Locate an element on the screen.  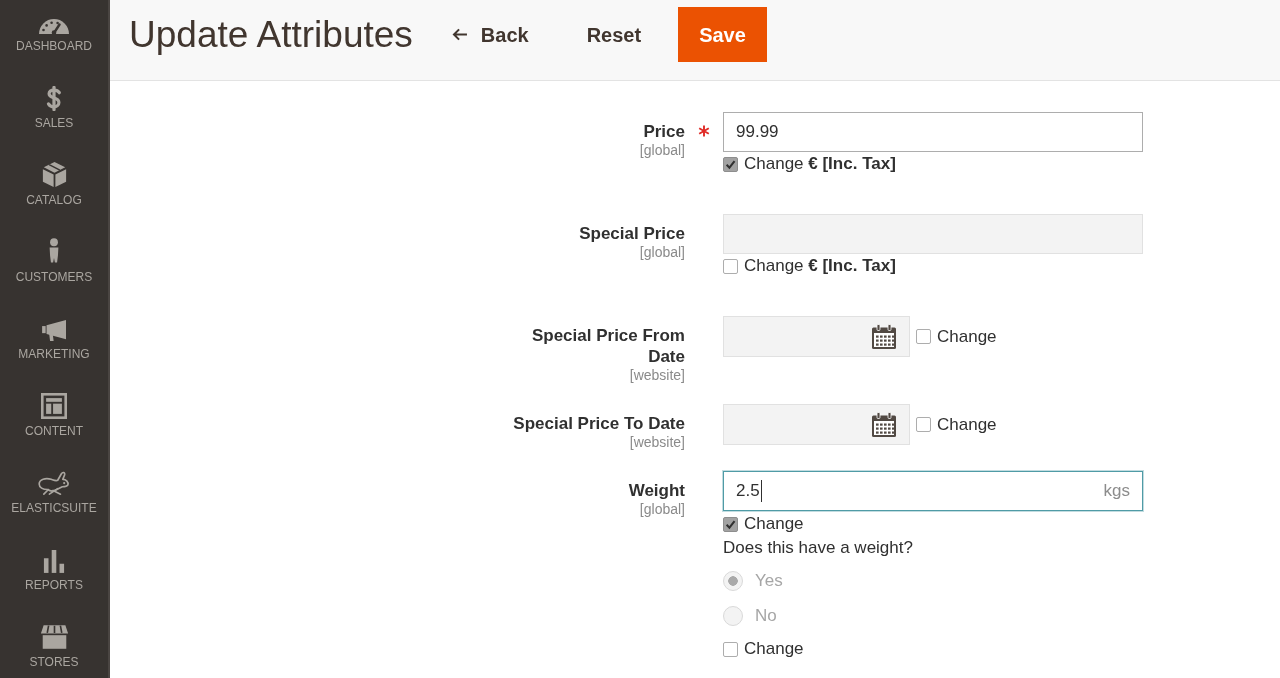
reset-button: Reset is located at coordinates (614, 34).